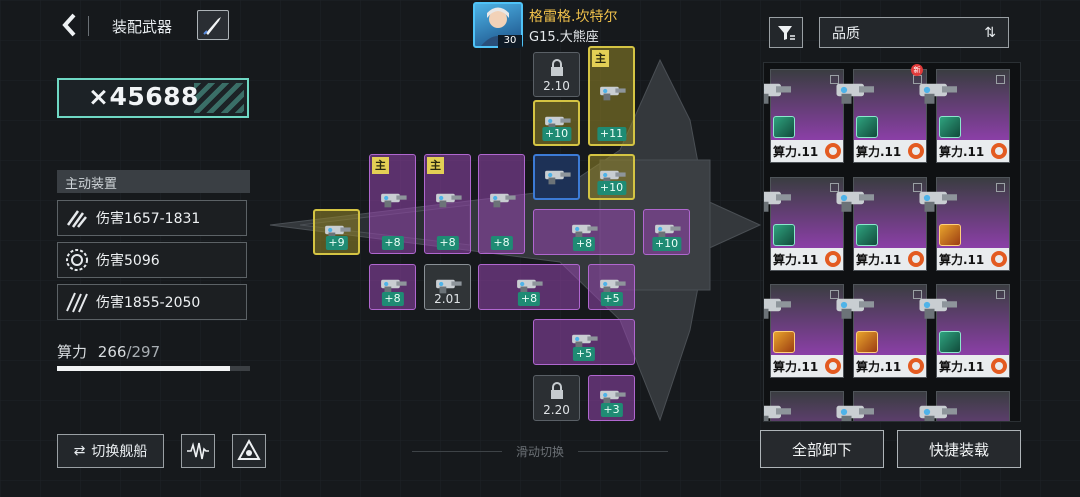 This screenshot has height=497, width=1080. What do you see at coordinates (380, 165) in the screenshot?
I see `main-weapon-tag: 主` at bounding box center [380, 165].